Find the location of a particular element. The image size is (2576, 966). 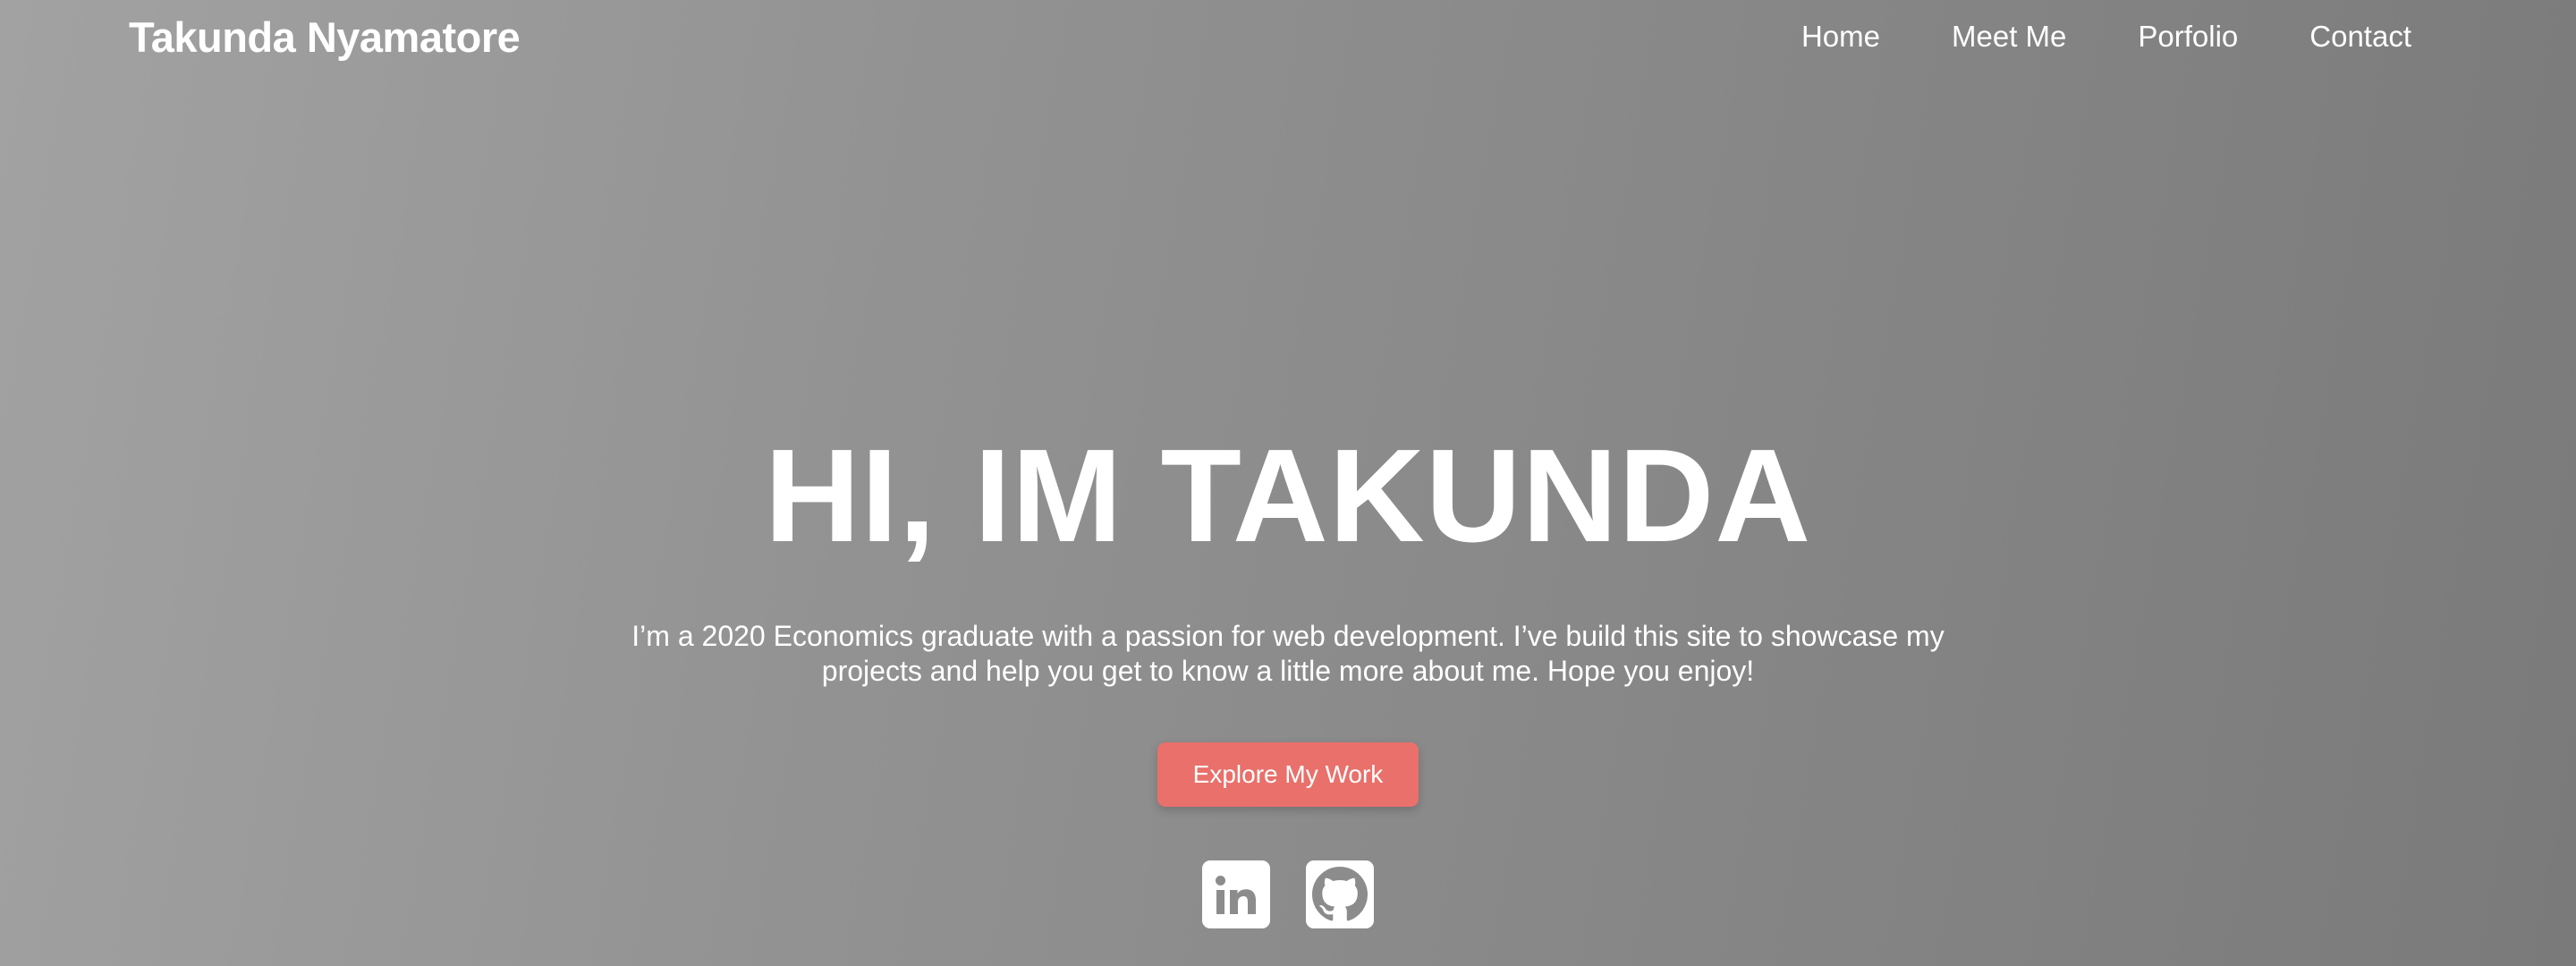

nav-link-contact: Contact is located at coordinates (2360, 37).